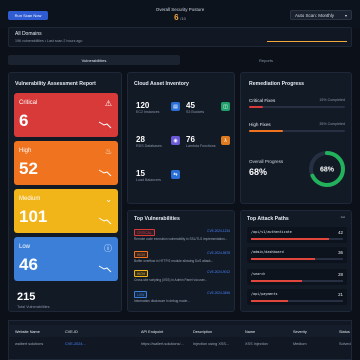 This screenshot has width=360, height=360. Describe the element at coordinates (28, 264) in the screenshot. I see `low-count: 46` at that location.